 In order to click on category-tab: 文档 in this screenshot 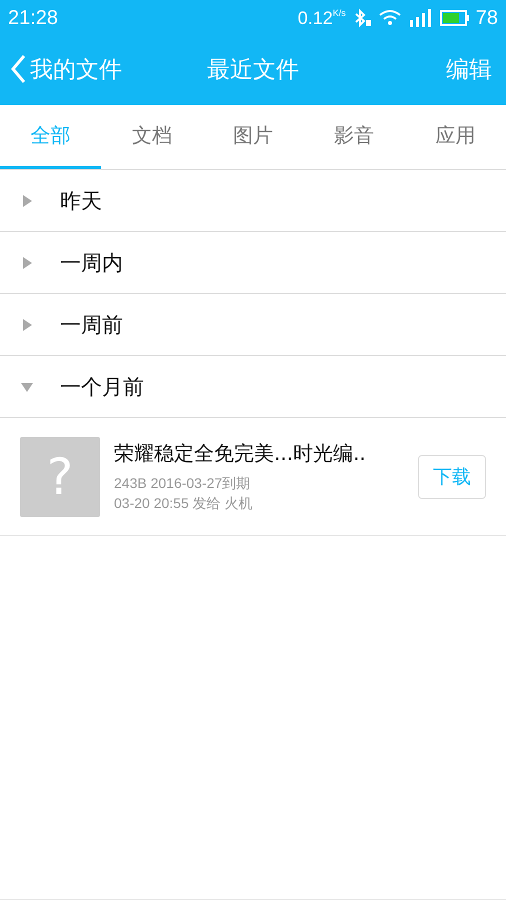, I will do `click(151, 137)`.